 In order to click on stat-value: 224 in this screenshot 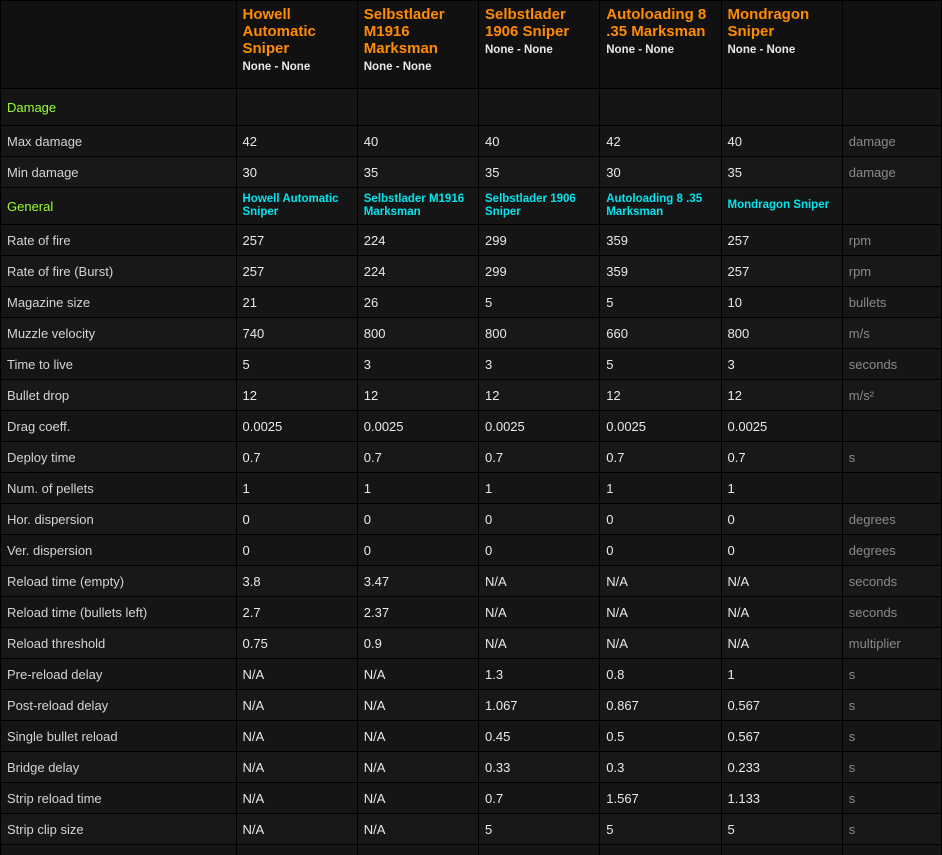, I will do `click(417, 240)`.